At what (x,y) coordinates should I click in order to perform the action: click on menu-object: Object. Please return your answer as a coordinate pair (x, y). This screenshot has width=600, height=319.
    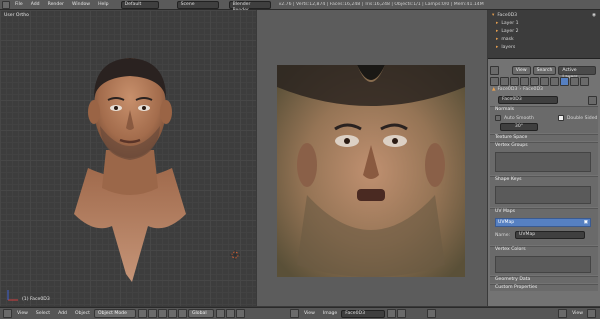
    Looking at the image, I should click on (82, 313).